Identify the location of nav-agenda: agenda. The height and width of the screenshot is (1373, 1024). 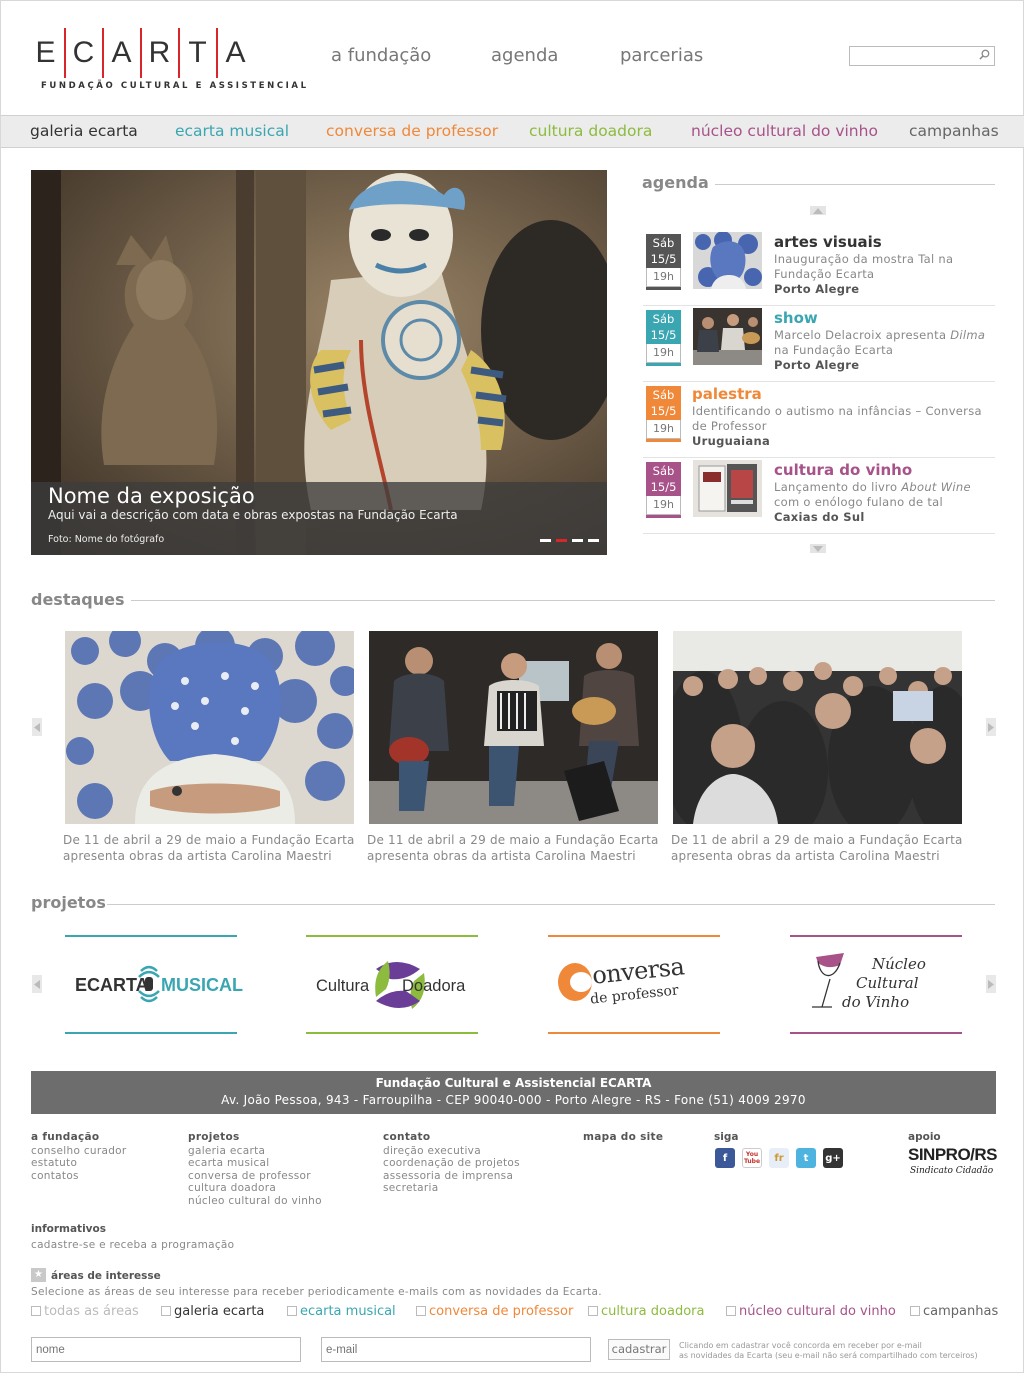
(524, 55).